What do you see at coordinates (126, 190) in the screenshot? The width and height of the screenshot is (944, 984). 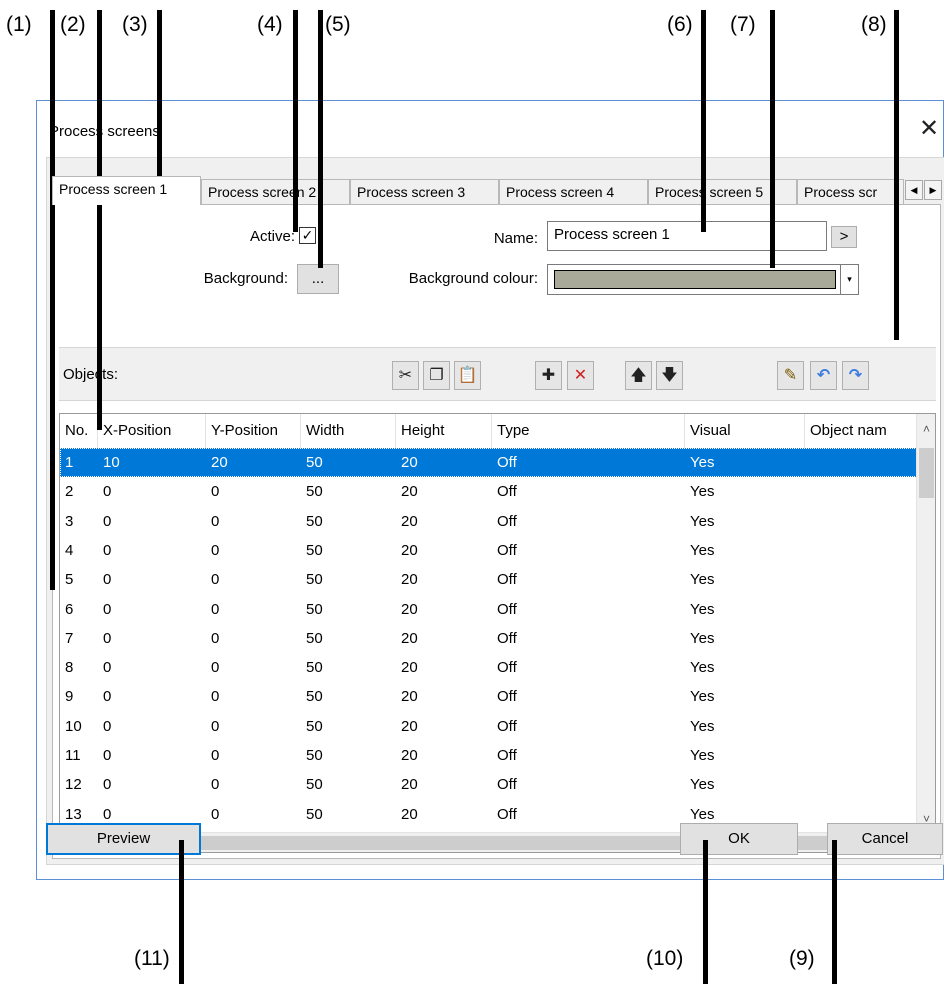 I see `tab-process-screen-1: Process screen 1` at bounding box center [126, 190].